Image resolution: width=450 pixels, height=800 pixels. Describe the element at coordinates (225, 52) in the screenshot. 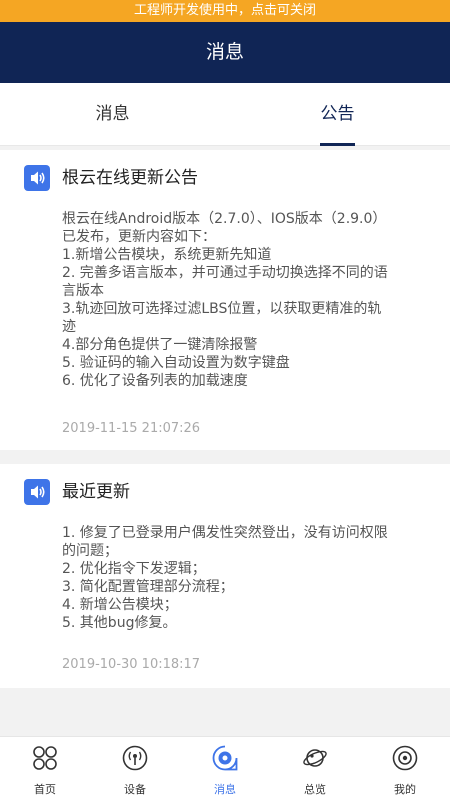

I see `nav-title: 消息` at that location.